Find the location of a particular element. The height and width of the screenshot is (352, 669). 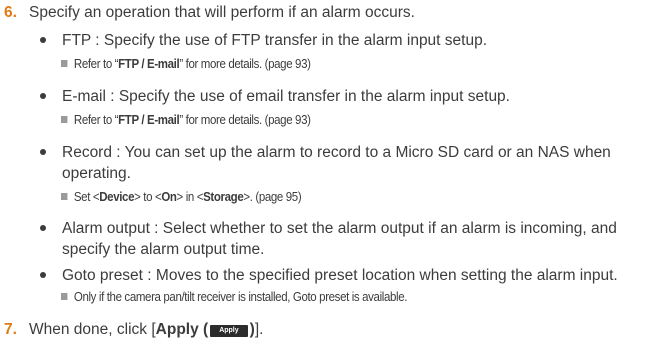

note-bold-text: Device is located at coordinates (117, 197).